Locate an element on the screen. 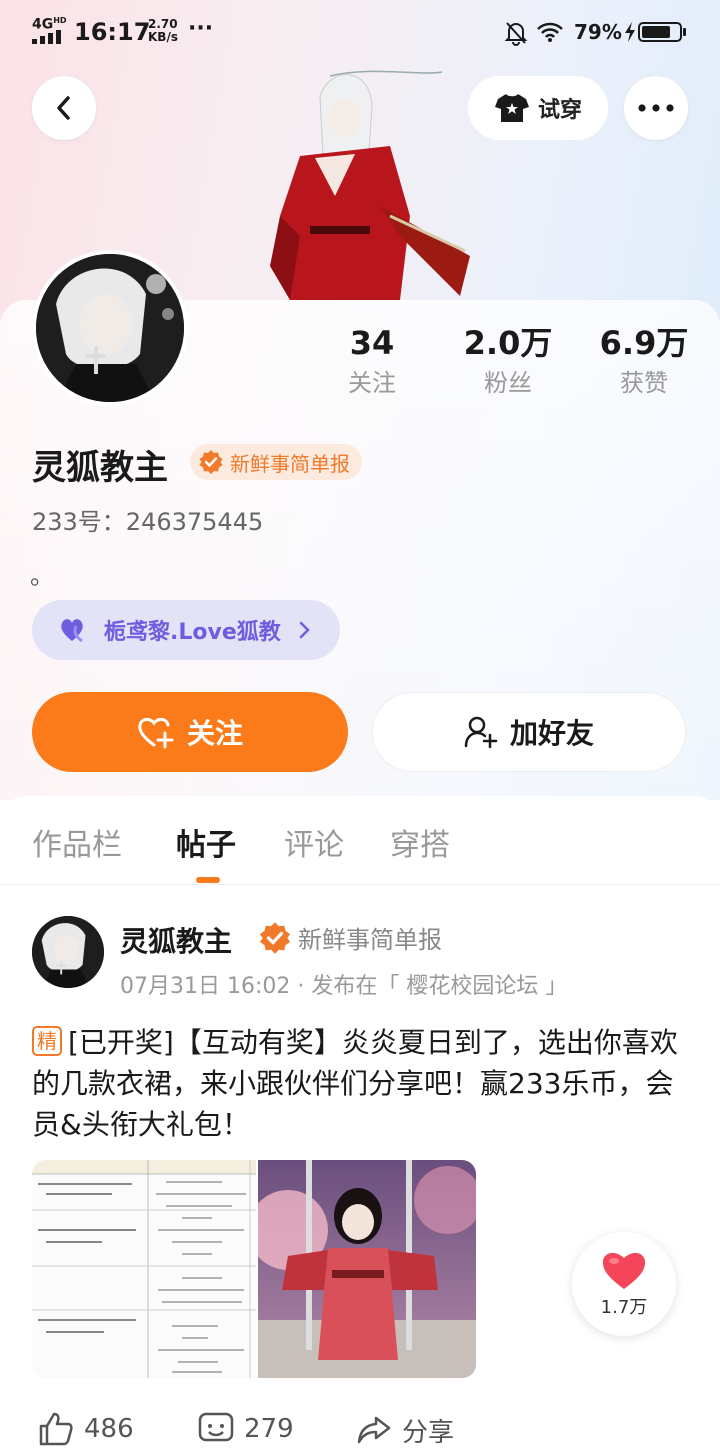 This screenshot has width=720, height=1449. stat-value: 6.9万 is located at coordinates (644, 343).